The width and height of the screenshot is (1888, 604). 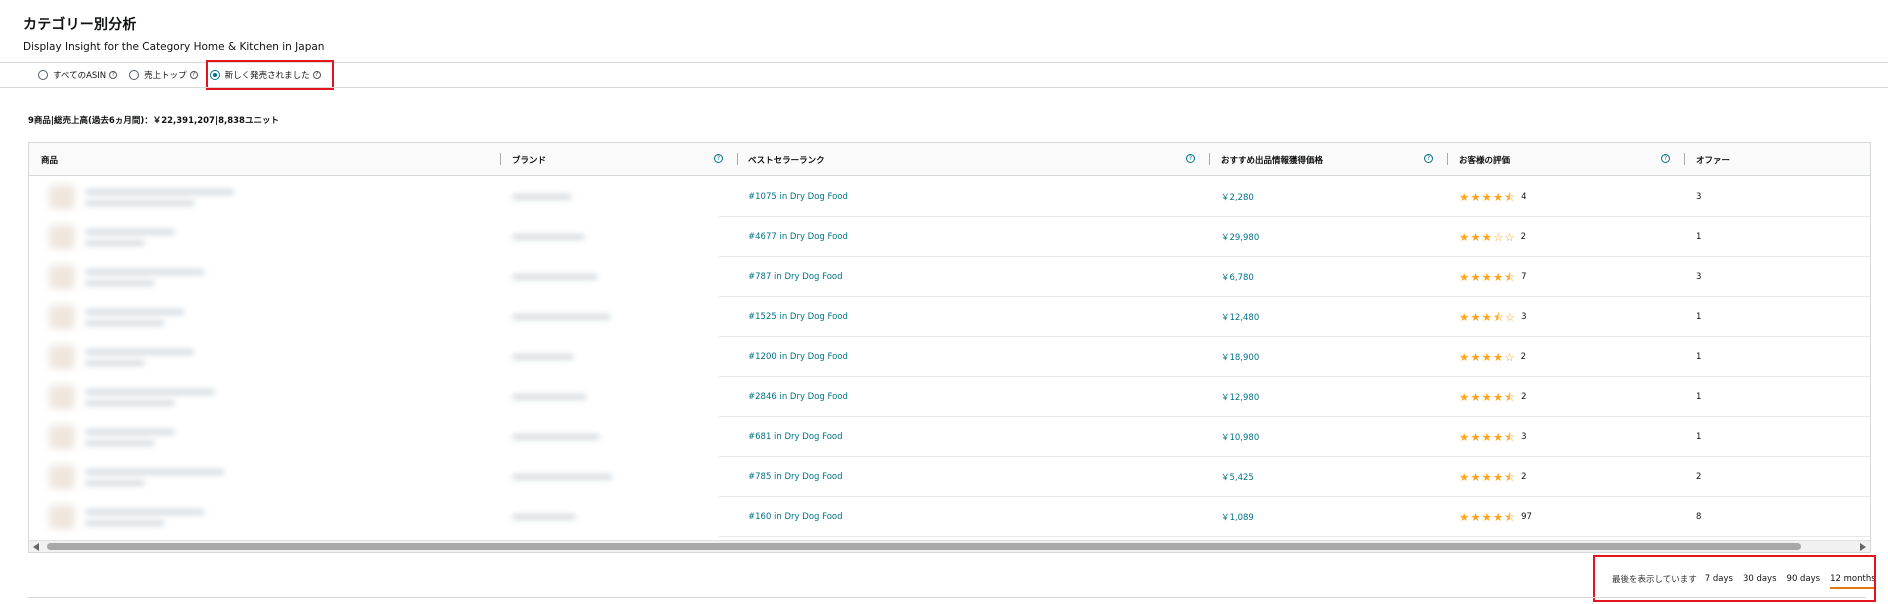 What do you see at coordinates (1487, 316) in the screenshot?
I see `rating-stars: ★ ★ ★ ⯪ ☆` at bounding box center [1487, 316].